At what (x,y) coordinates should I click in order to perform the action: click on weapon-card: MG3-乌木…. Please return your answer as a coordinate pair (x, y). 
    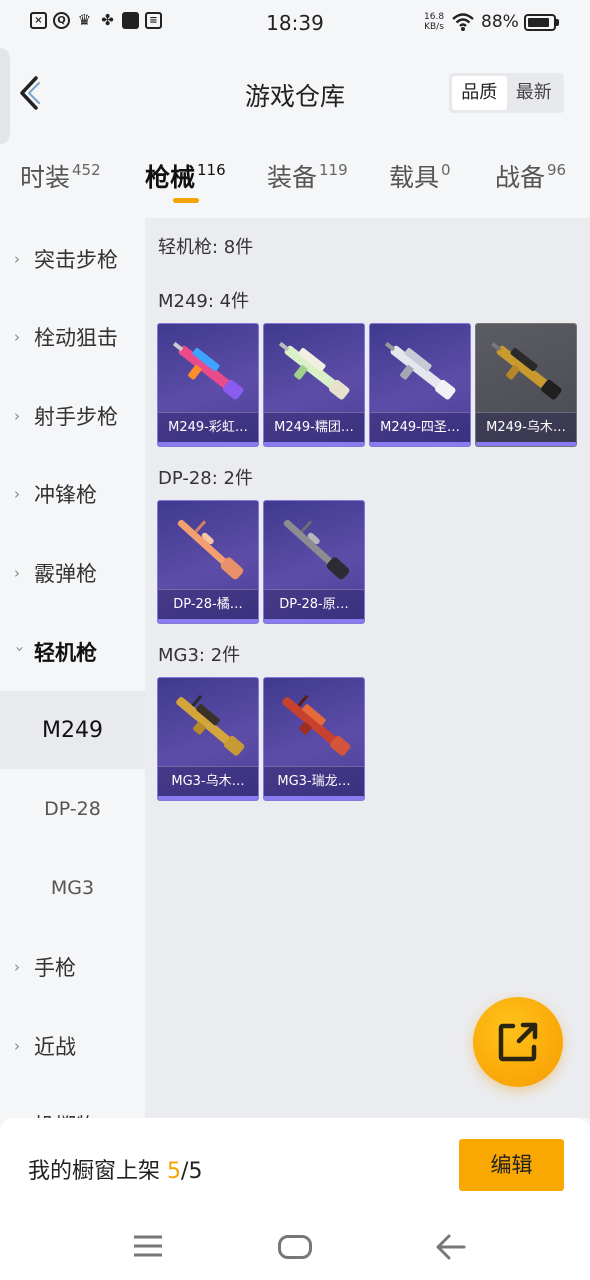
    Looking at the image, I should click on (208, 739).